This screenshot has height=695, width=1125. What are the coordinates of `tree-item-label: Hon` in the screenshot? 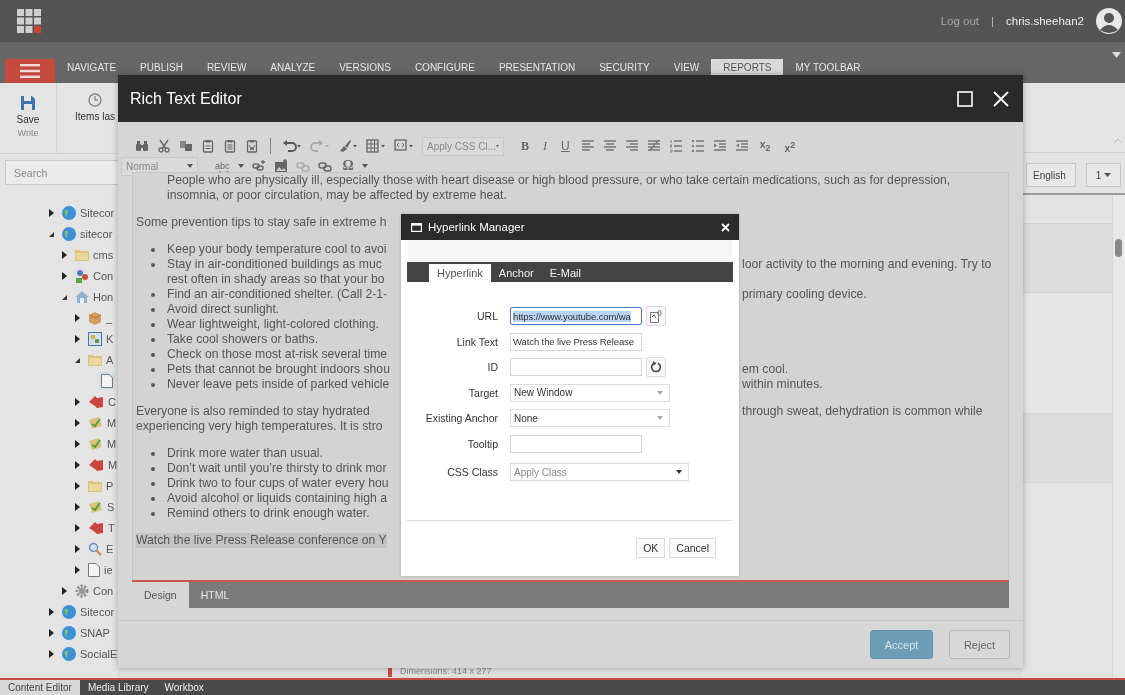 It's located at (103, 296).